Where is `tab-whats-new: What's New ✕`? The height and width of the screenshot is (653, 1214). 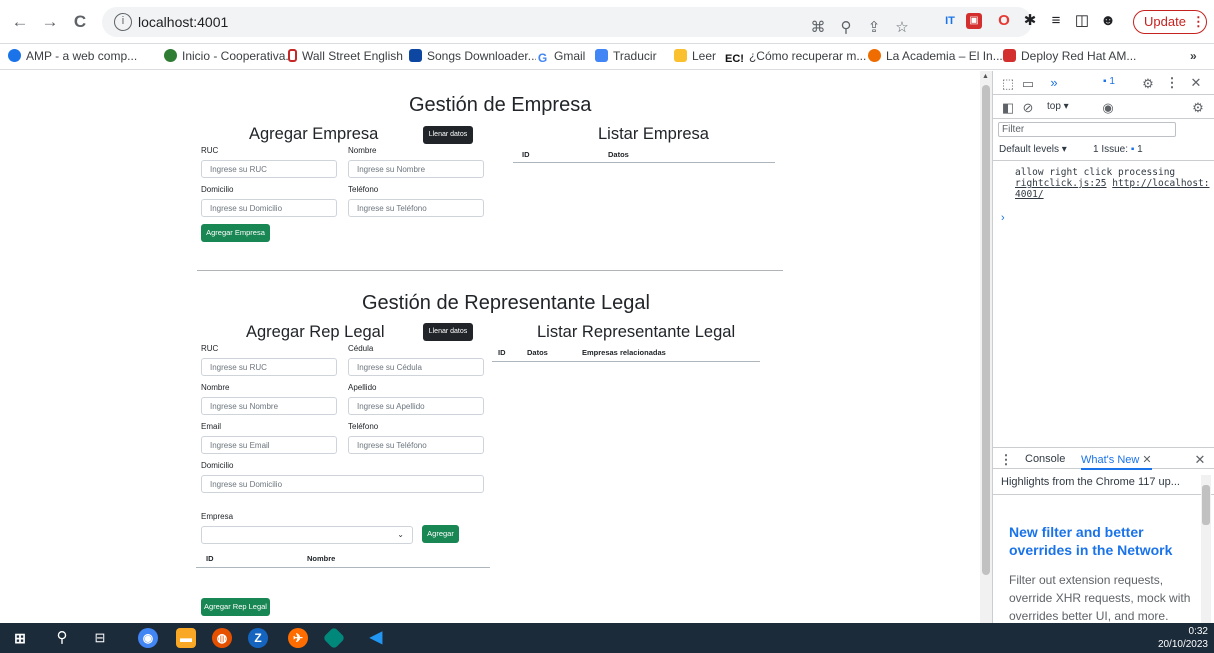
tab-whats-new: What's New ✕ is located at coordinates (1116, 461).